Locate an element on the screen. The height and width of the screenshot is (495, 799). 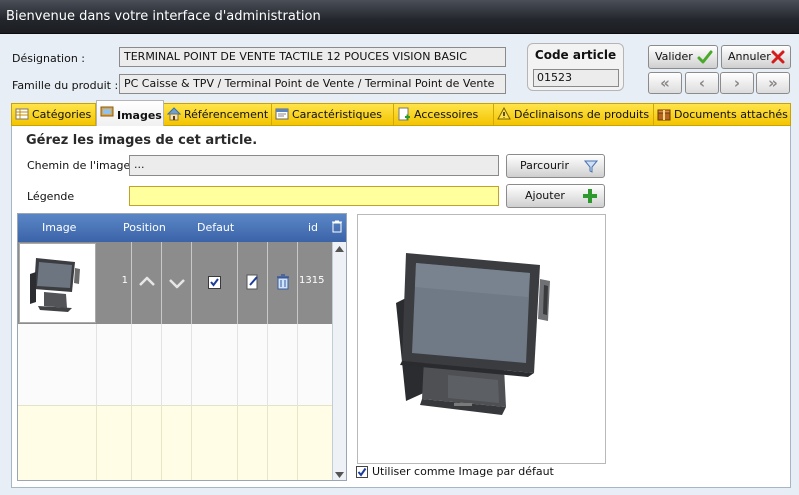
tab-label: Images is located at coordinates (139, 115).